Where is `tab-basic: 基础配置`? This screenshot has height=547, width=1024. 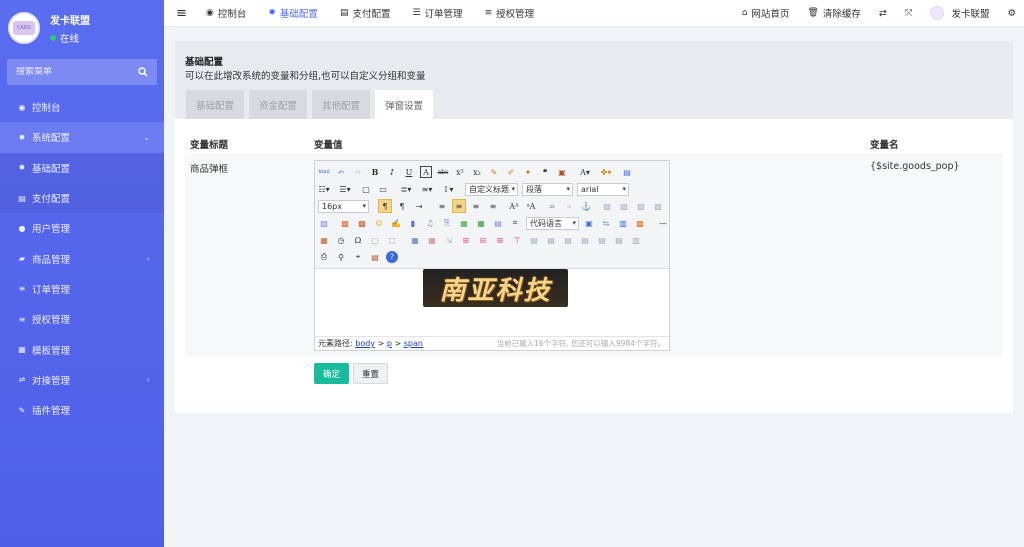 tab-basic: 基础配置 is located at coordinates (215, 104).